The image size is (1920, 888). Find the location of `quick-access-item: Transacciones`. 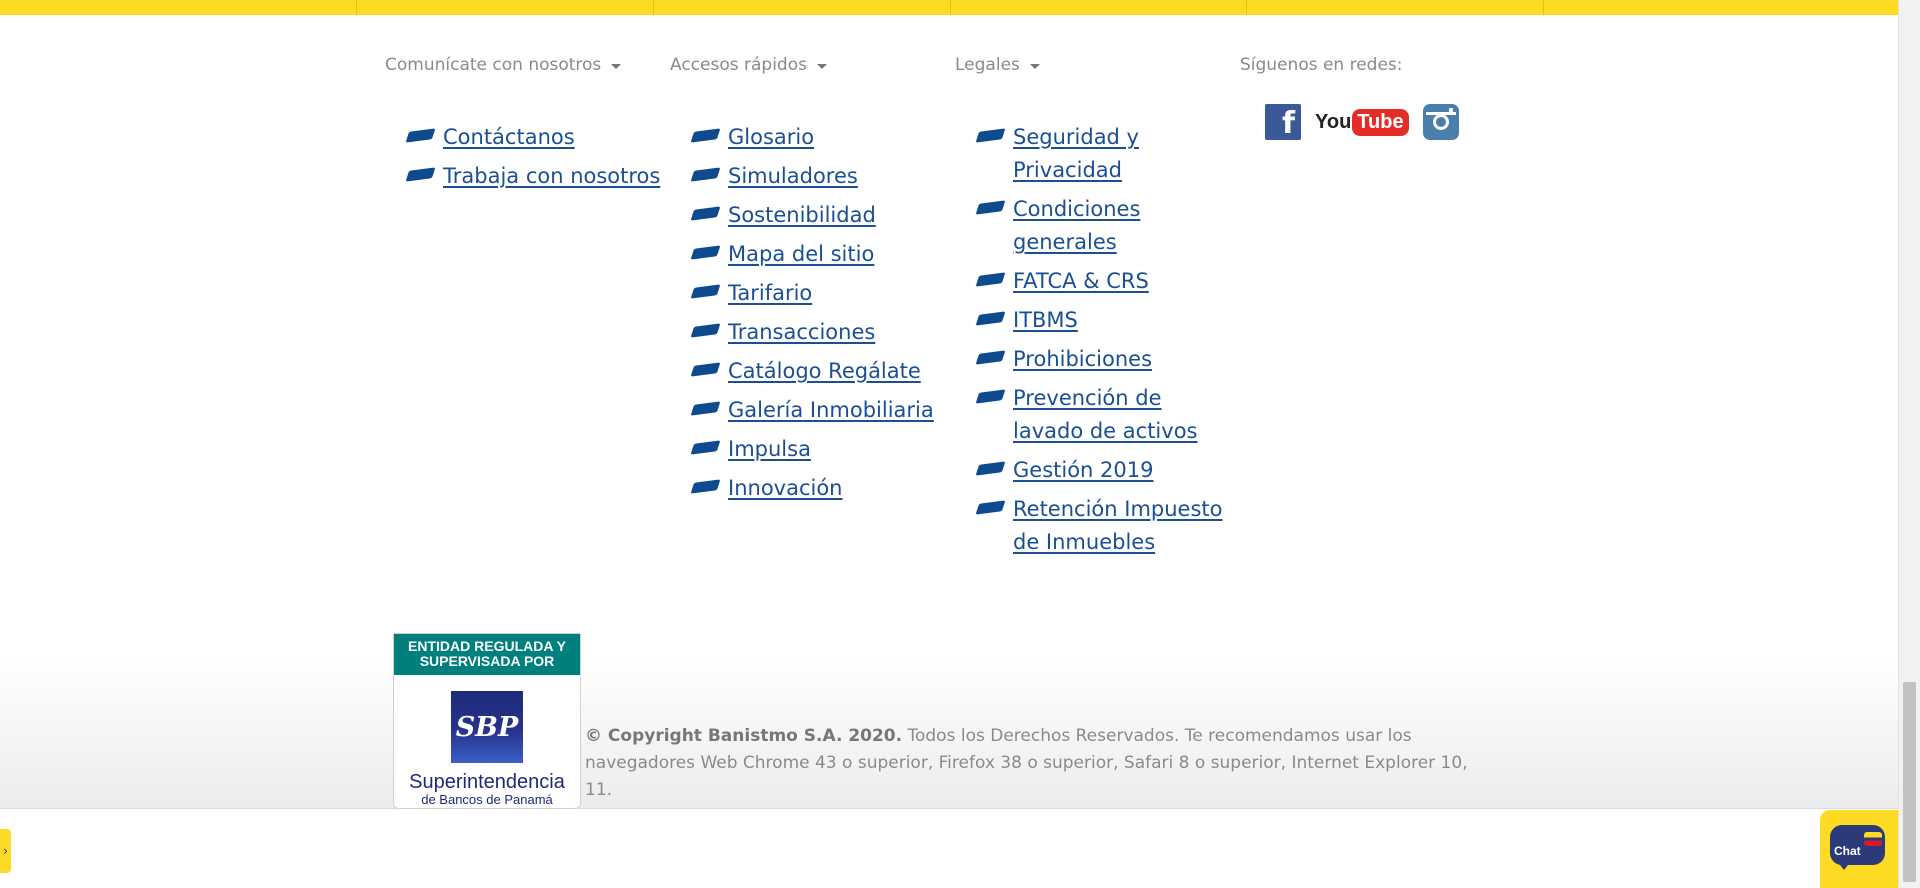

quick-access-item: Transacciones is located at coordinates (812, 332).